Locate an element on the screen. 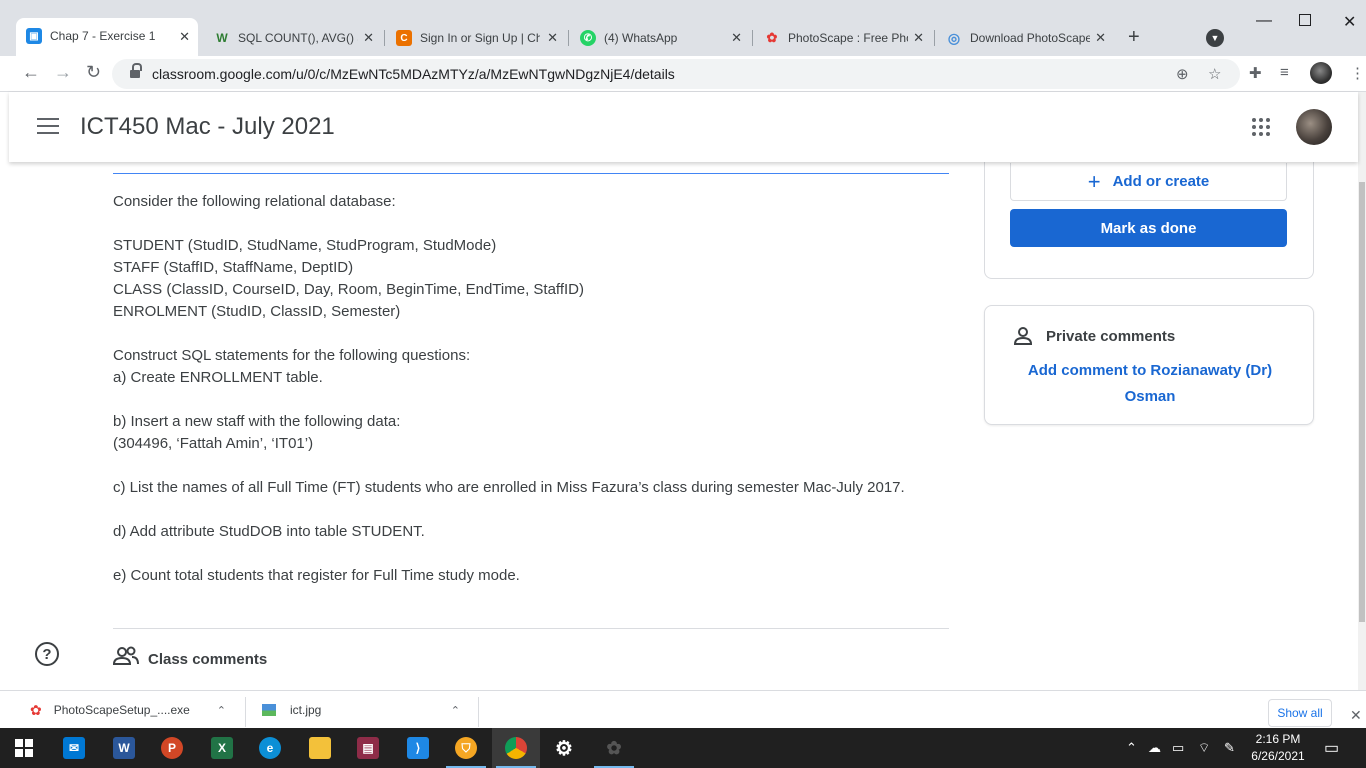  powerpoint-icon: P is located at coordinates (172, 748).